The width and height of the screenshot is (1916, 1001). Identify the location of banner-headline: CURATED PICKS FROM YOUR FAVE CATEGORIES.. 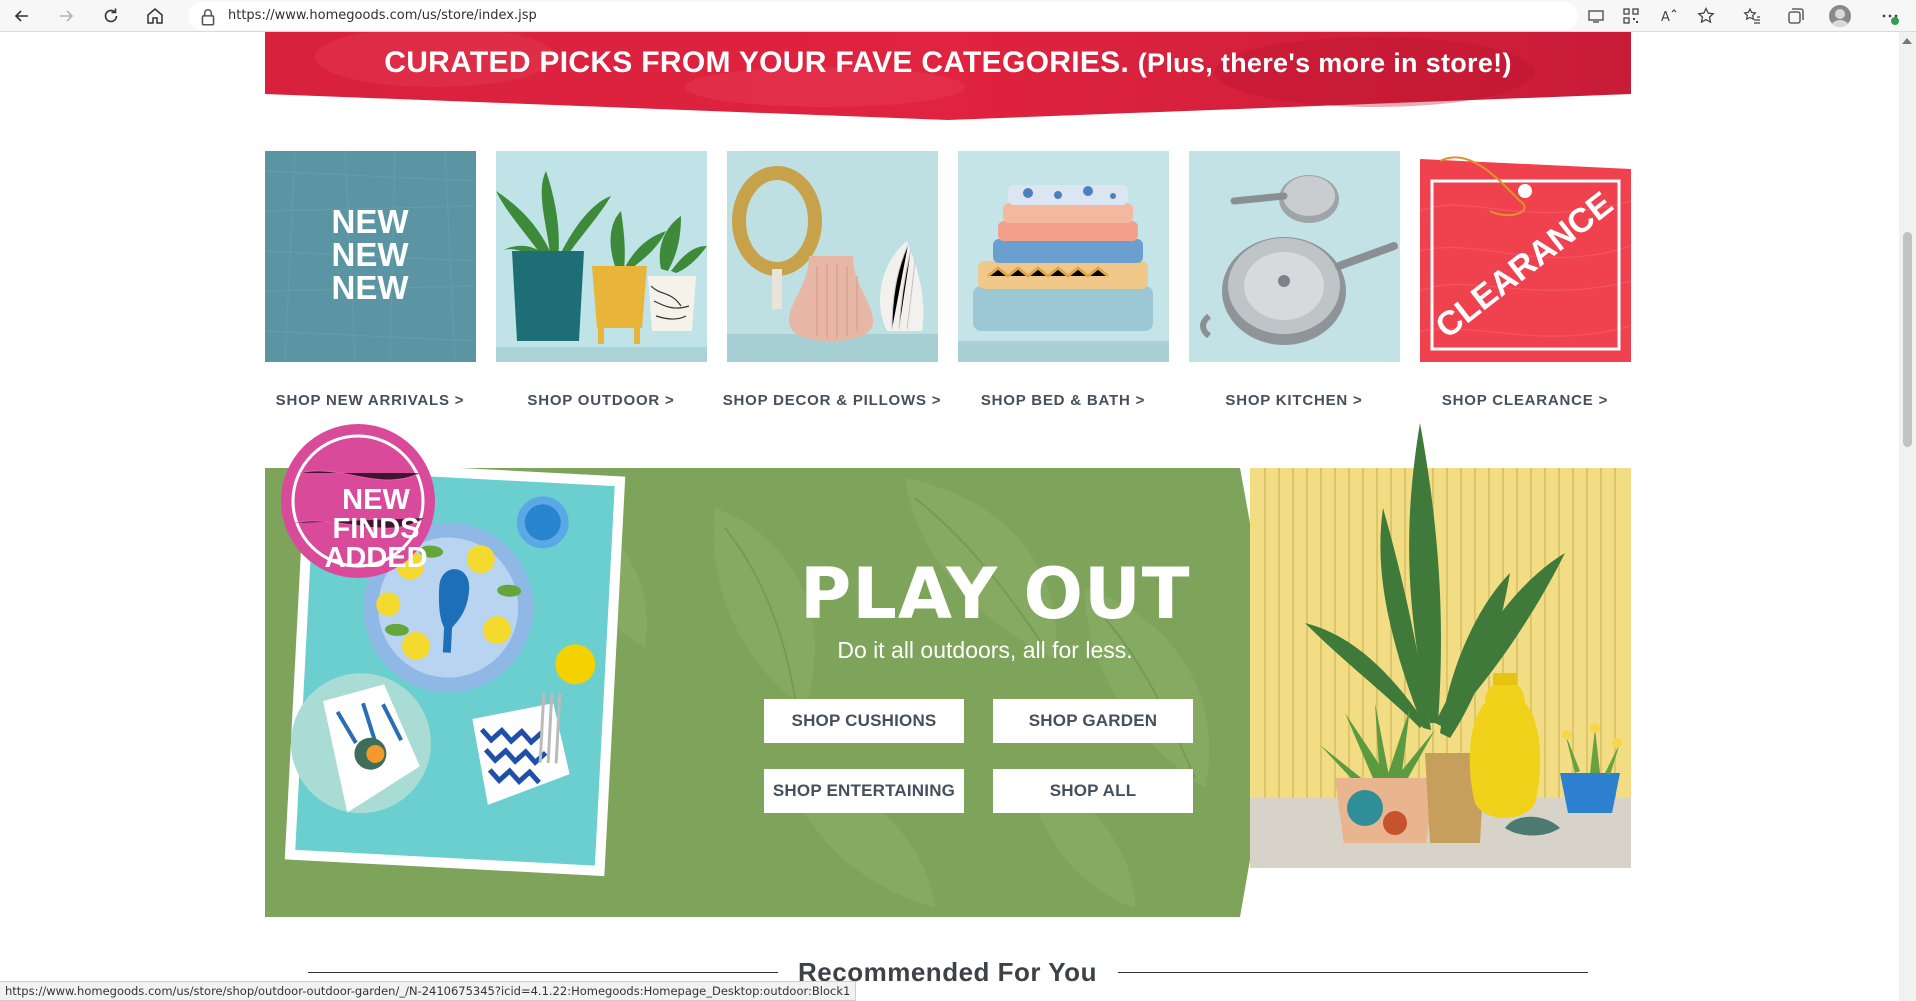
(757, 62).